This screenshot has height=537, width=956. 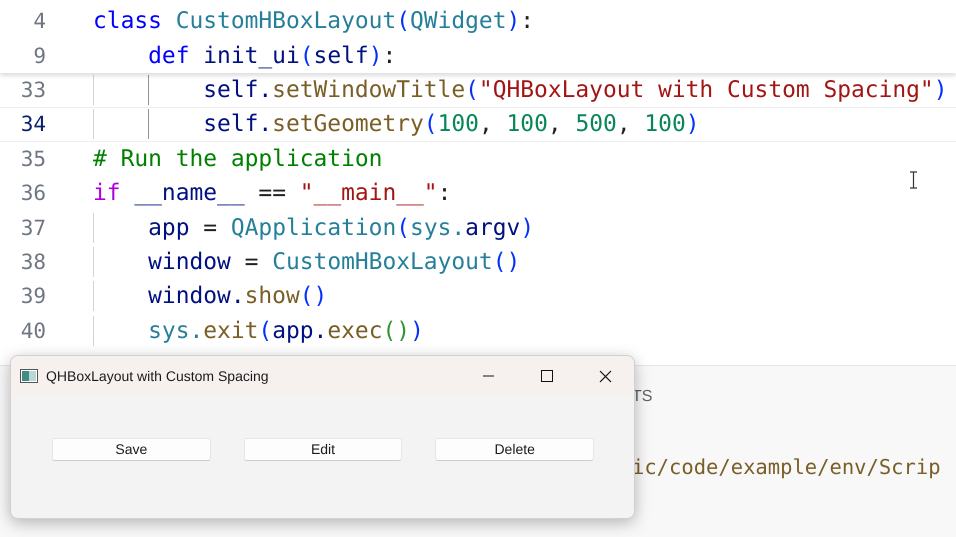 What do you see at coordinates (33, 158) in the screenshot?
I see `line-number: 35` at bounding box center [33, 158].